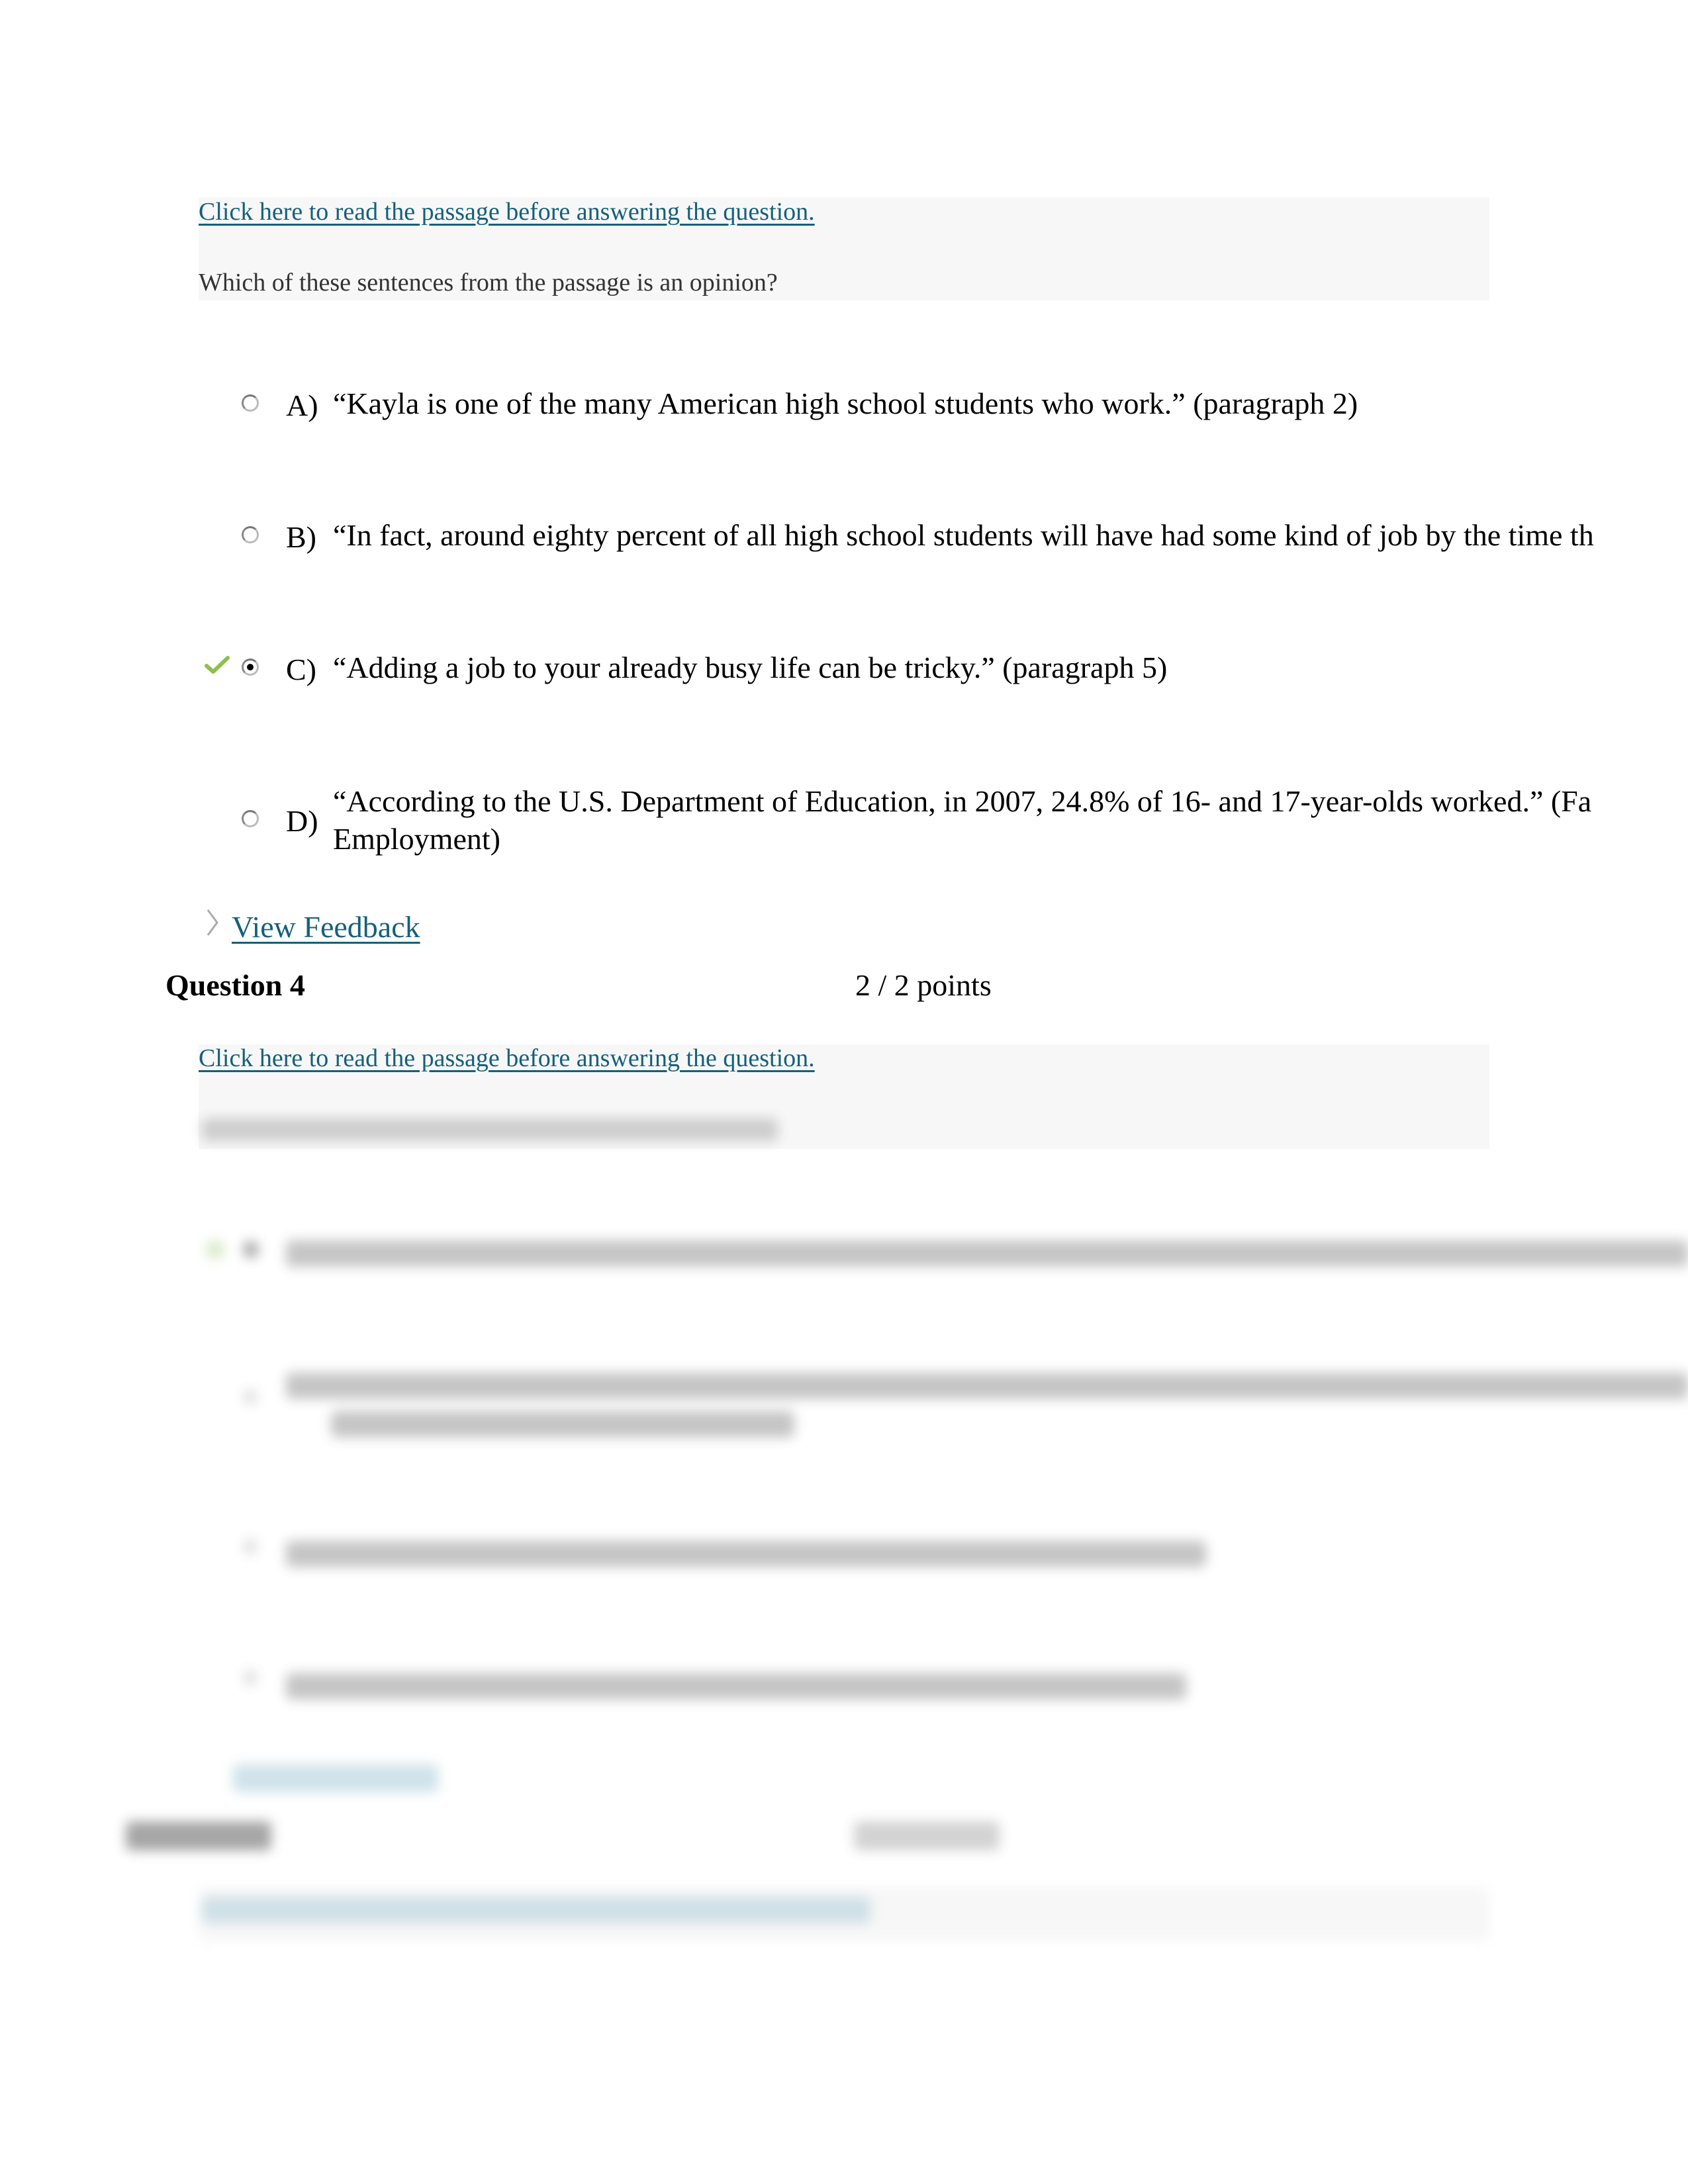 Image resolution: width=1688 pixels, height=2184 pixels. Describe the element at coordinates (302, 405) in the screenshot. I see `option-letter: A)` at that location.